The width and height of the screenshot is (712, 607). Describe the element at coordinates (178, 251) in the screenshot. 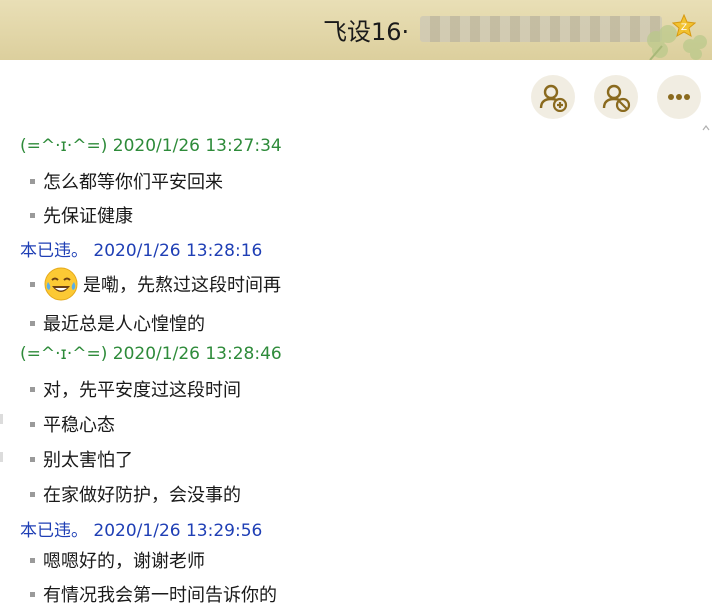

I see `message-time: 2020/1/26 13:28:16` at that location.